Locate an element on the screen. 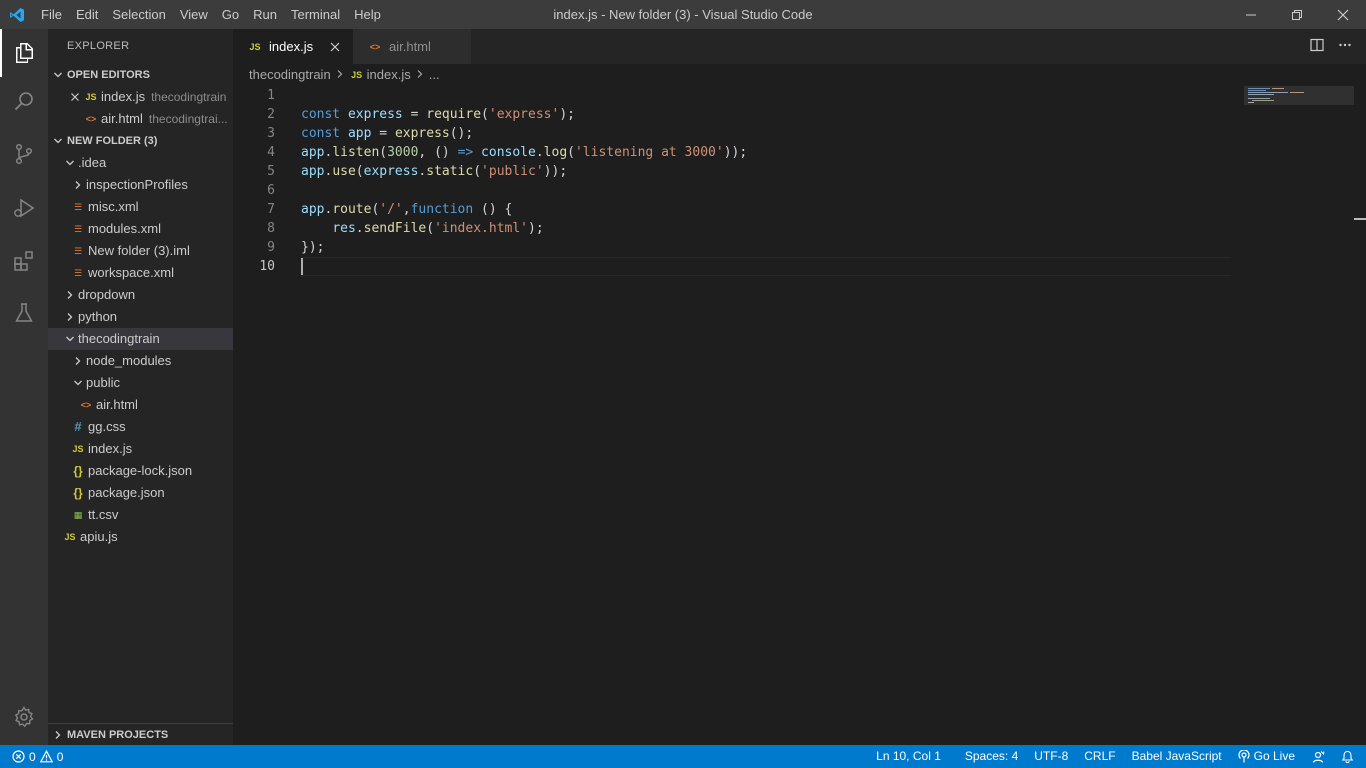 The width and height of the screenshot is (1366, 768). menu-go: Go is located at coordinates (230, 14).